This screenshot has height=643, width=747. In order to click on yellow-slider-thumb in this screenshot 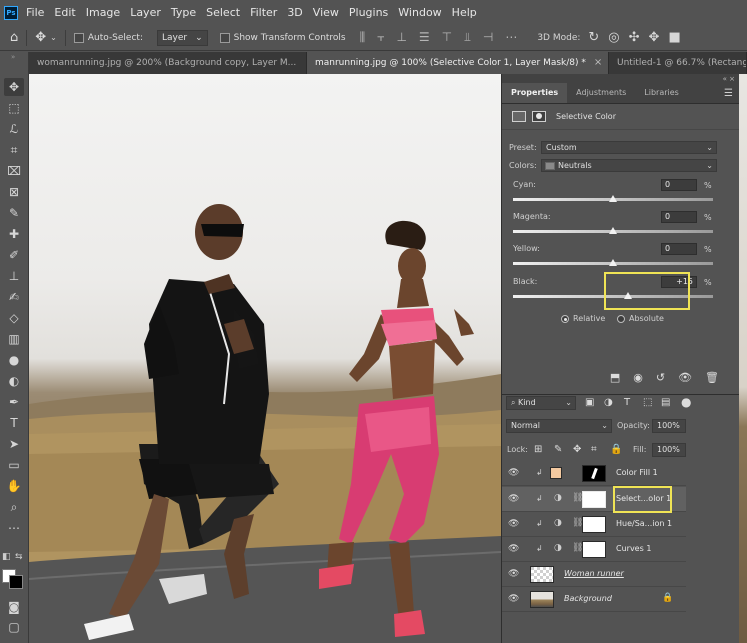, I will do `click(613, 262)`.